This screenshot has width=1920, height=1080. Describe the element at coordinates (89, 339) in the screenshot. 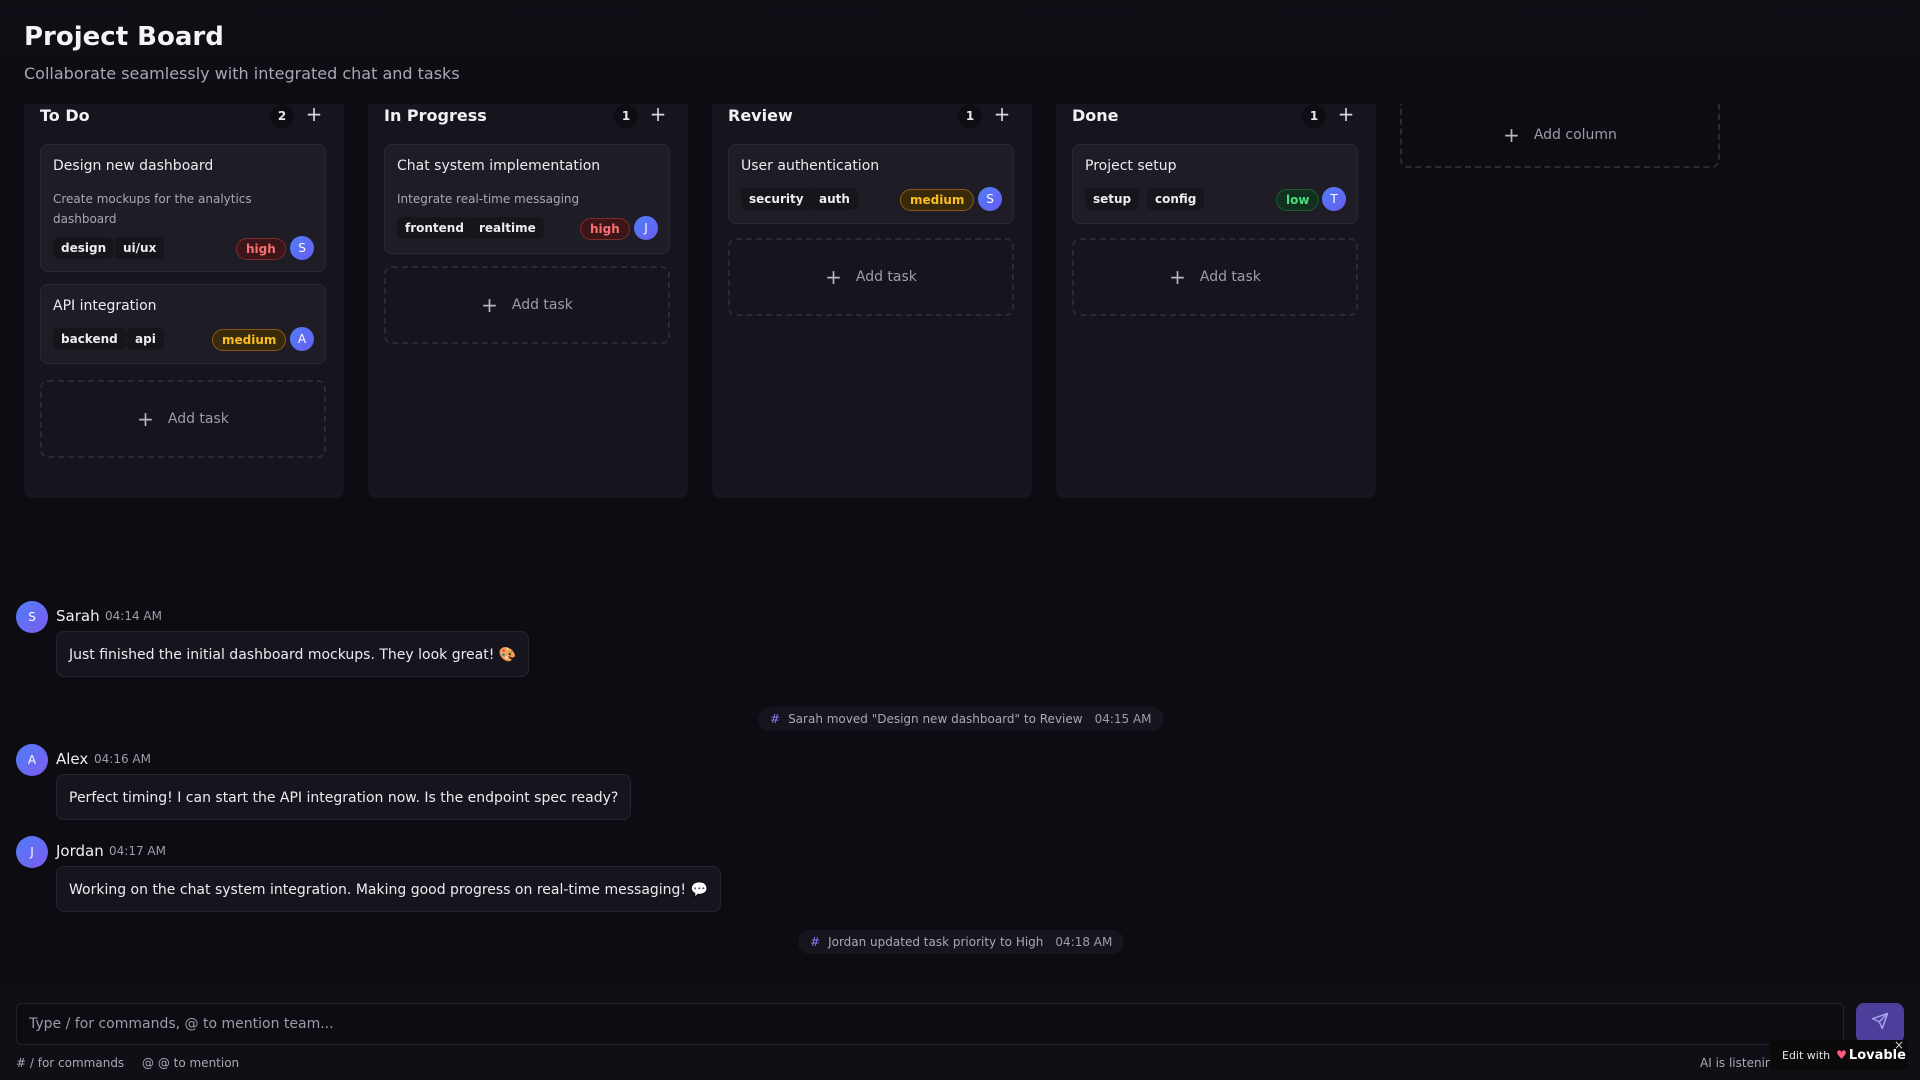

I see `task-tag: backend` at that location.